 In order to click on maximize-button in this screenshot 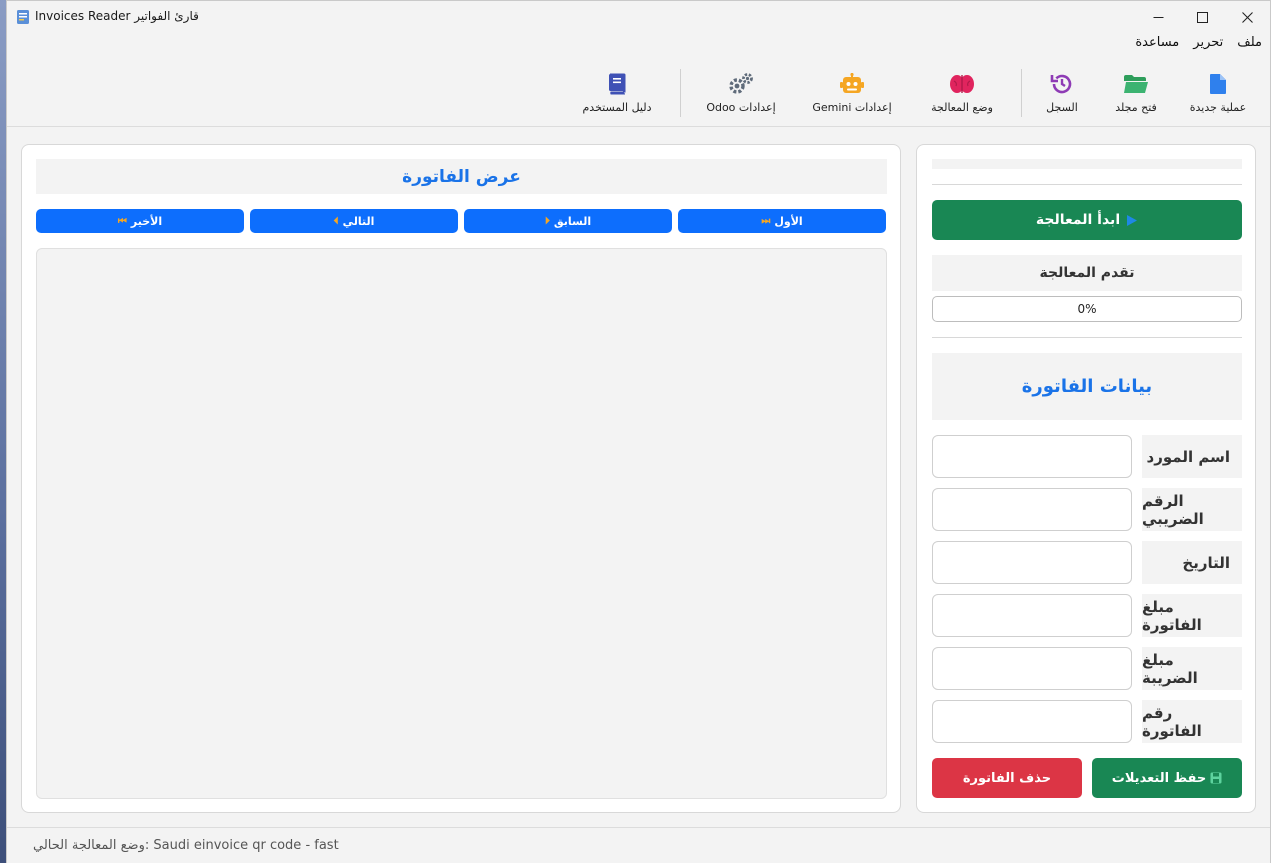, I will do `click(1202, 17)`.